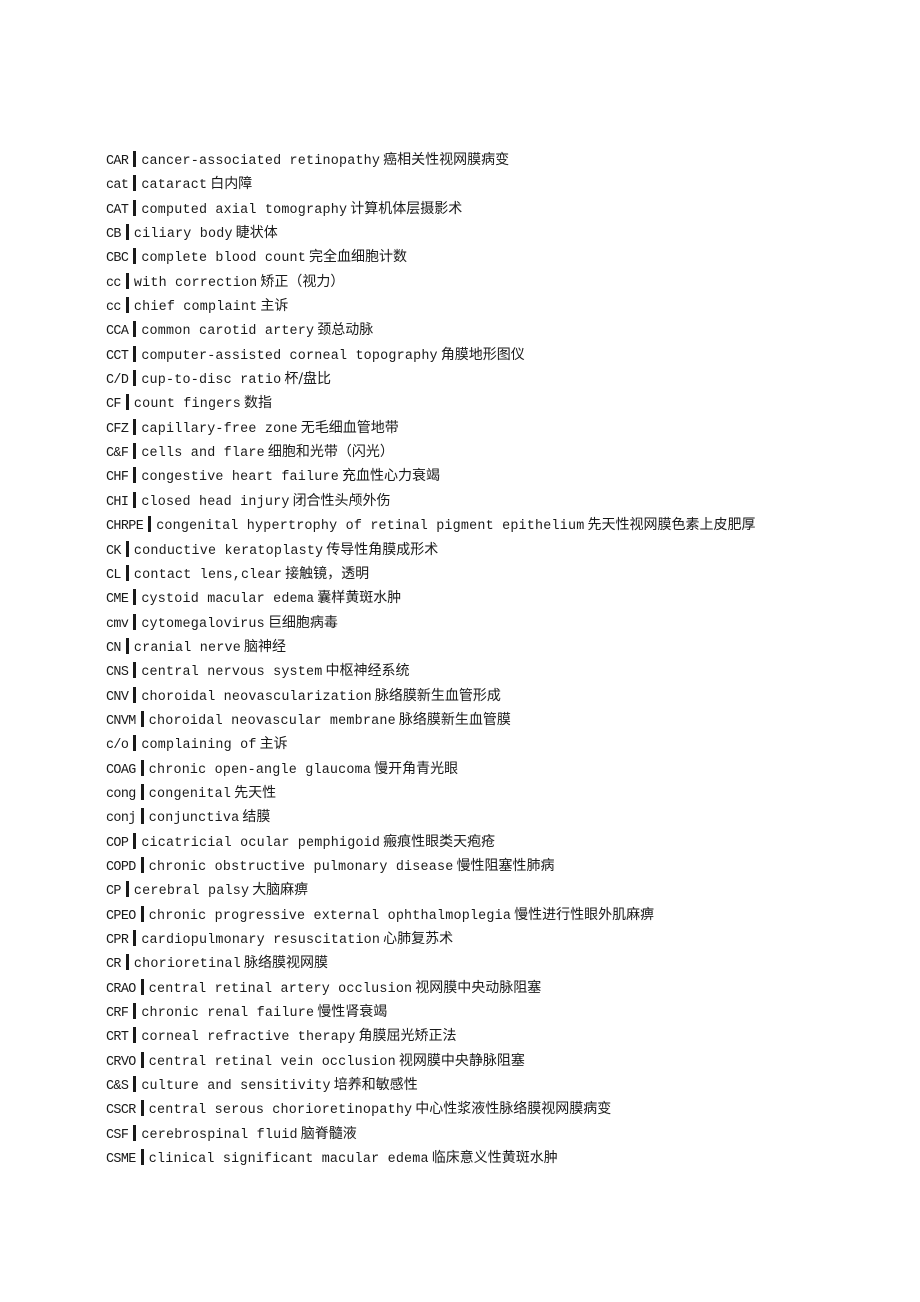 The image size is (920, 1302). Describe the element at coordinates (113, 892) in the screenshot. I see `entry-abbreviation: CP` at that location.